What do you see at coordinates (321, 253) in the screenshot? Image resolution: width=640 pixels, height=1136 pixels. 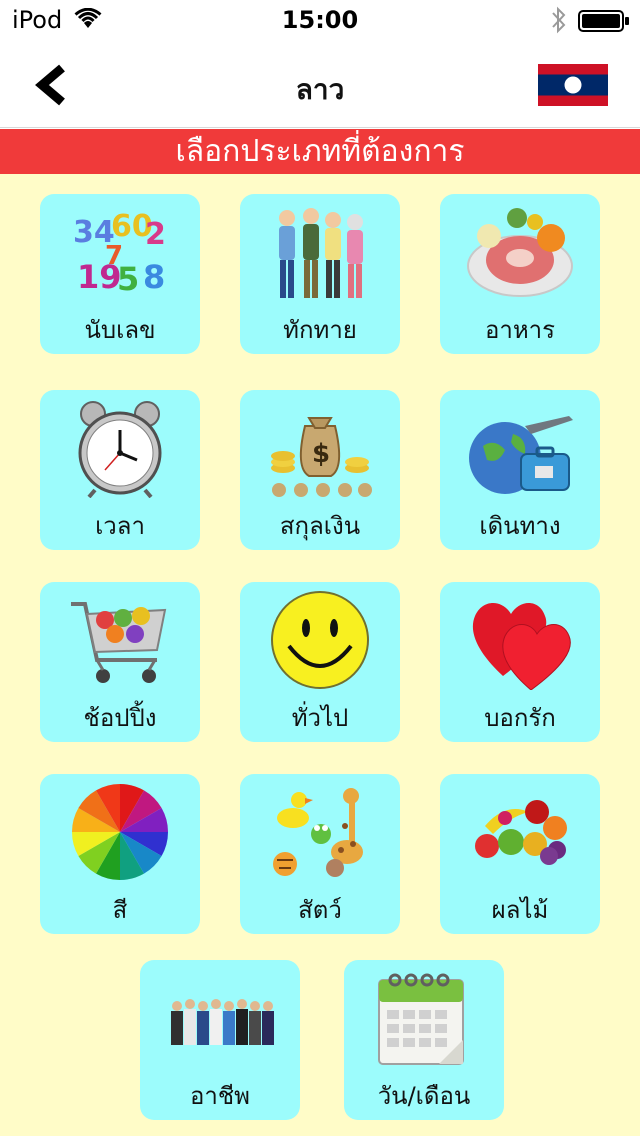 I see `people-greeting-icon` at bounding box center [321, 253].